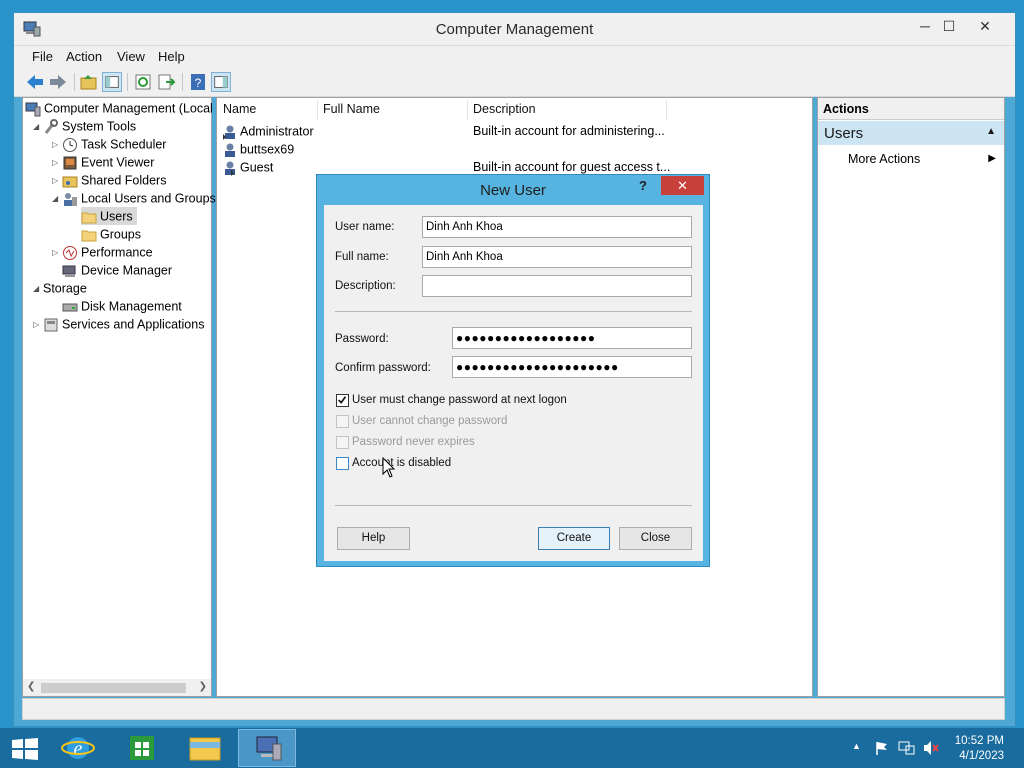 The image size is (1024, 768). I want to click on confirm-password-label: Confirm password:, so click(383, 368).